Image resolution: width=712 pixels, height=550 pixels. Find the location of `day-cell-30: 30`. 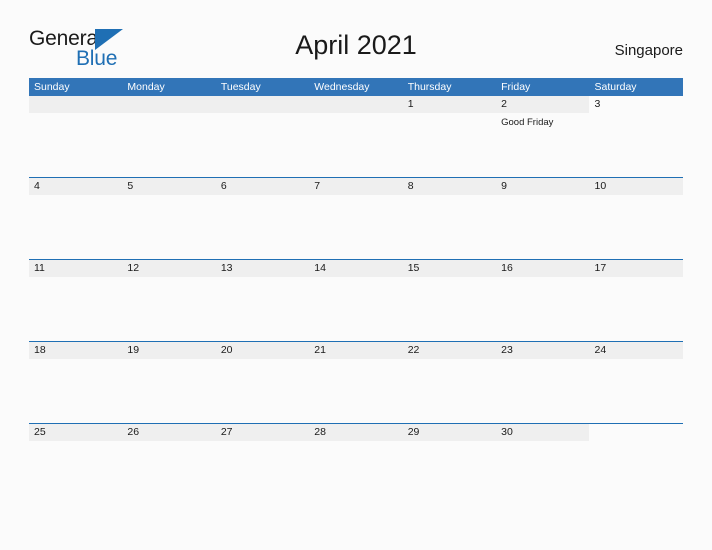

day-cell-30: 30 is located at coordinates (542, 464).